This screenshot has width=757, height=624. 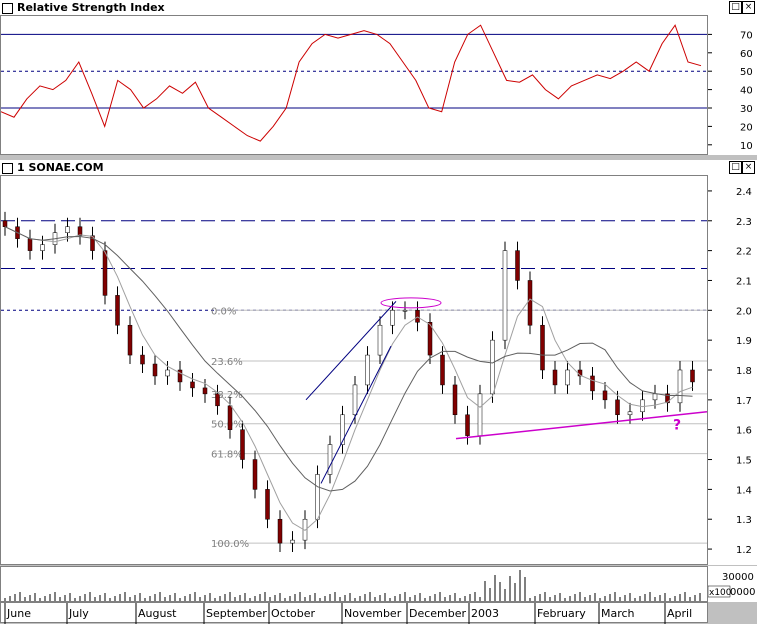 I want to click on rsi-tick-label: 40, so click(x=746, y=91).